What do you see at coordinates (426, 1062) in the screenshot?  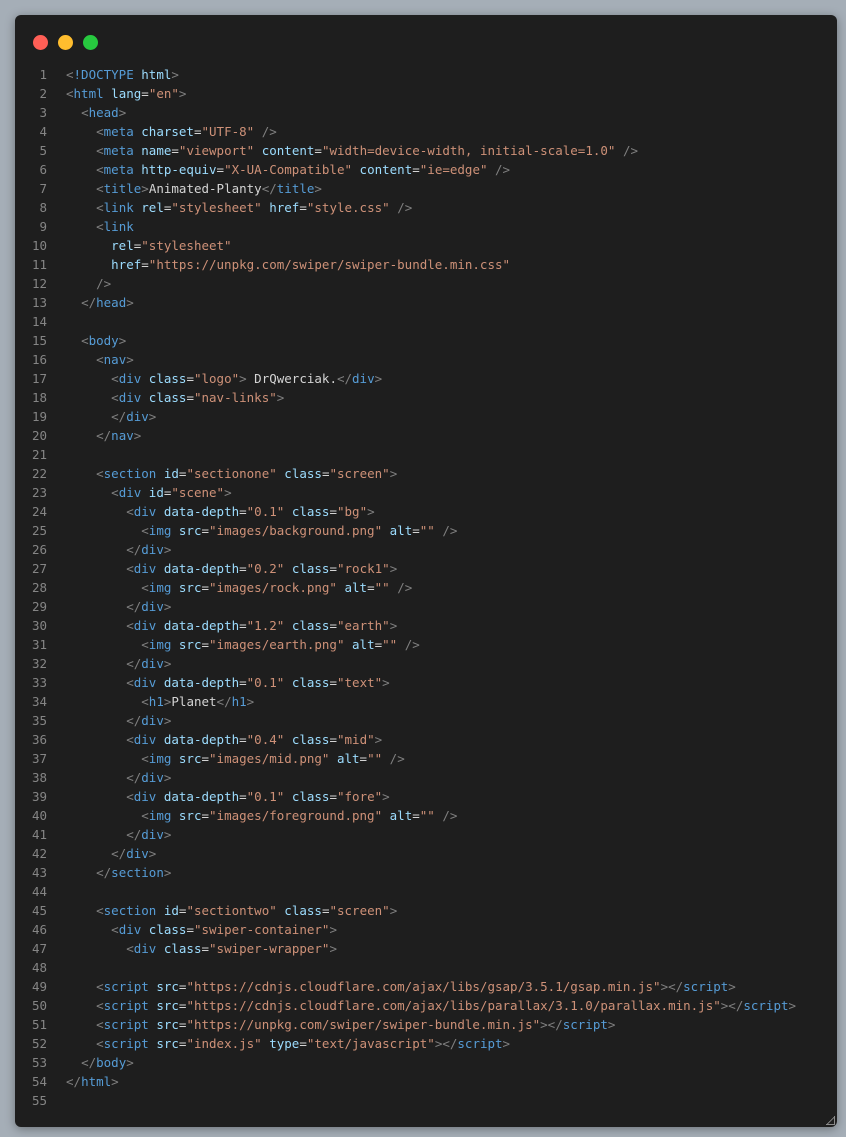 I see `code-line: 53 </body>` at bounding box center [426, 1062].